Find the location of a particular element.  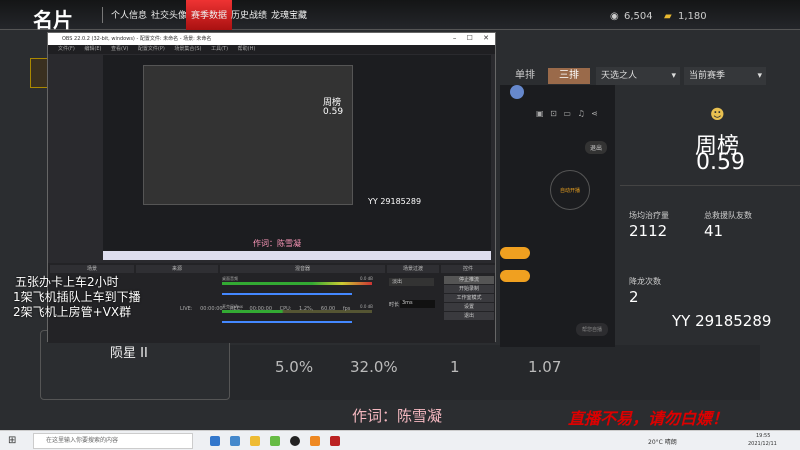

gold-icon: ▰ is located at coordinates (668, 16).